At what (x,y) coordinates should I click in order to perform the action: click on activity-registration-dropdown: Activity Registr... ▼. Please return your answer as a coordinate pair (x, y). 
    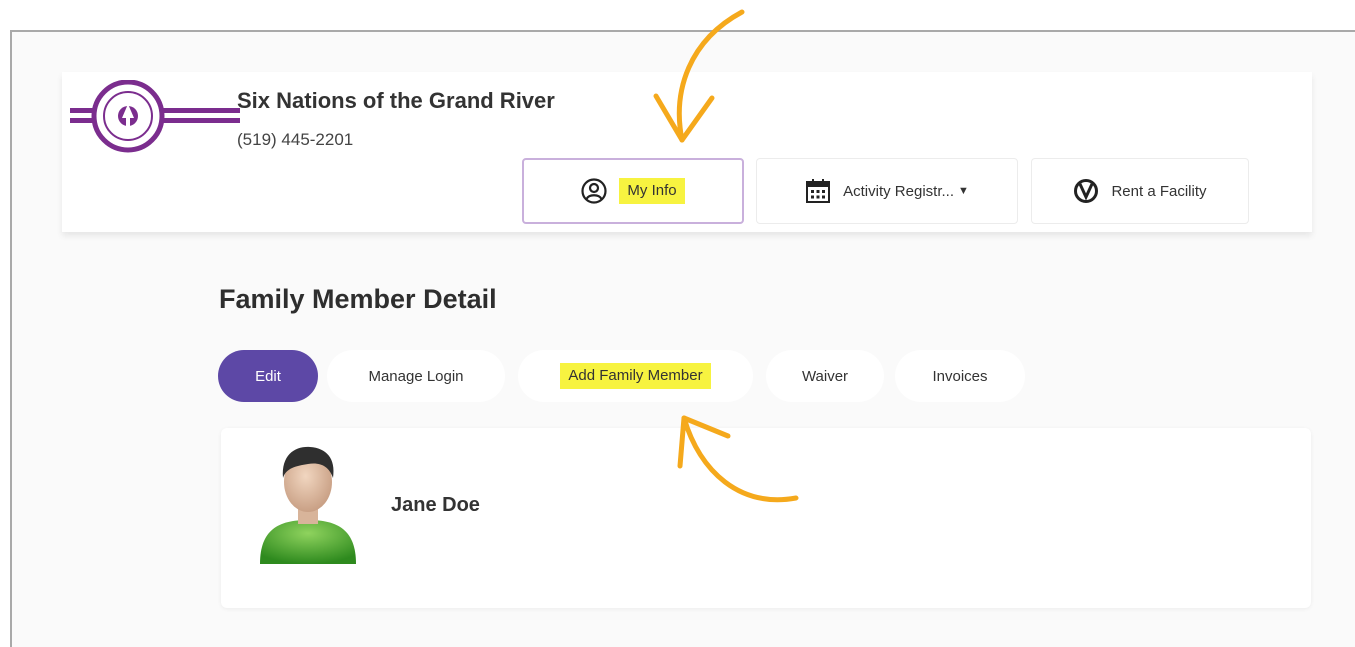
    Looking at the image, I should click on (887, 191).